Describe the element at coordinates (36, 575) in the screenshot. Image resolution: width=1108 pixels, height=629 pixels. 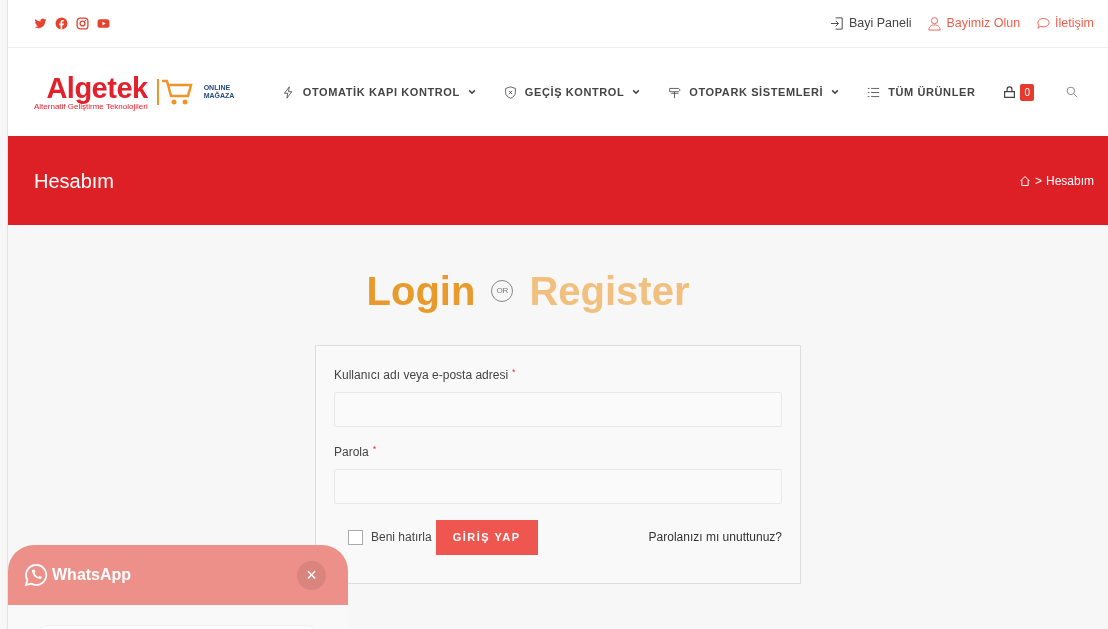
I see `whatsapp-icon` at that location.